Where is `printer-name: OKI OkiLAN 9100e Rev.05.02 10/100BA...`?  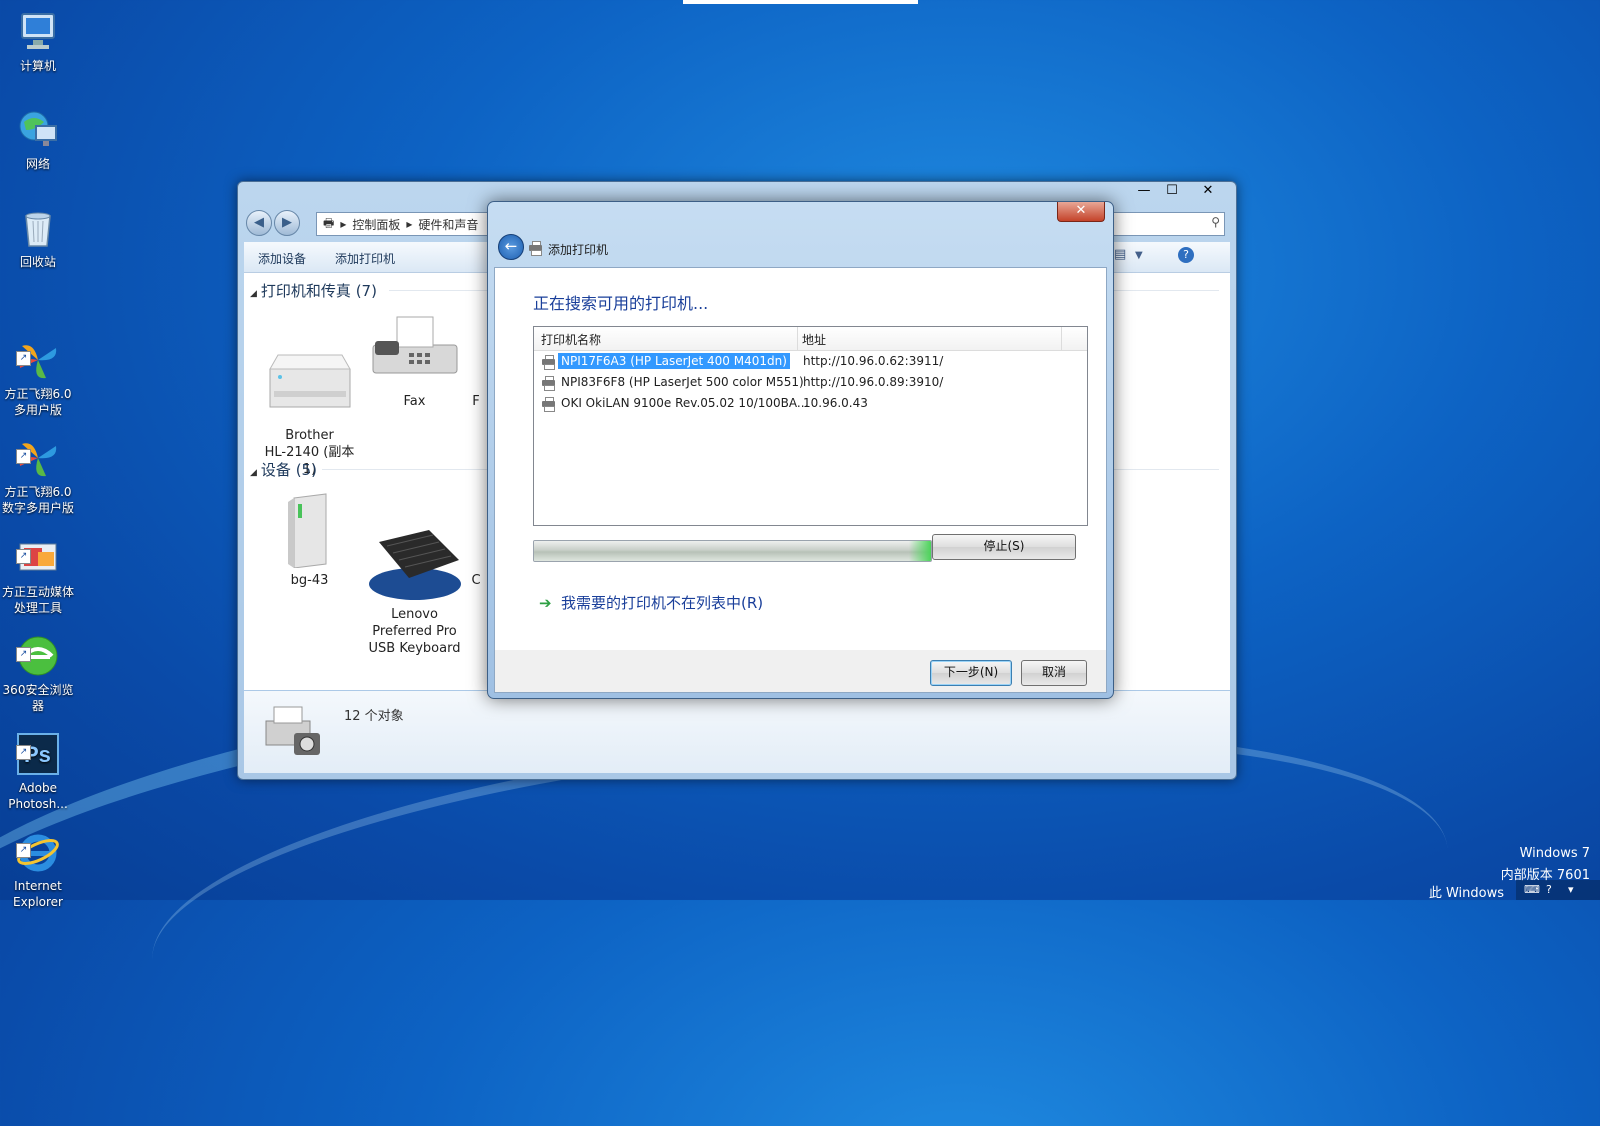
printer-name: OKI OkiLAN 9100e Rev.05.02 10/100BA... is located at coordinates (685, 403).